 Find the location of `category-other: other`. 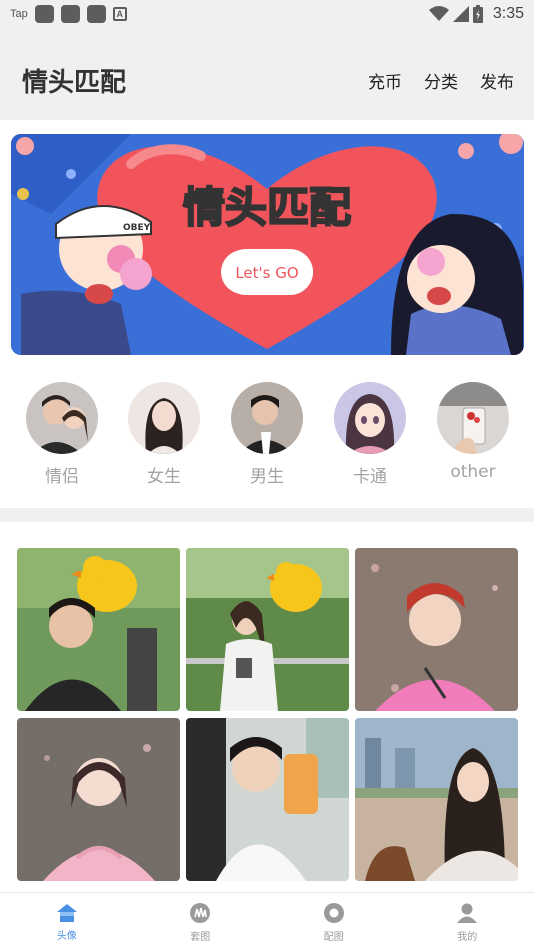

category-other: other is located at coordinates (473, 431).